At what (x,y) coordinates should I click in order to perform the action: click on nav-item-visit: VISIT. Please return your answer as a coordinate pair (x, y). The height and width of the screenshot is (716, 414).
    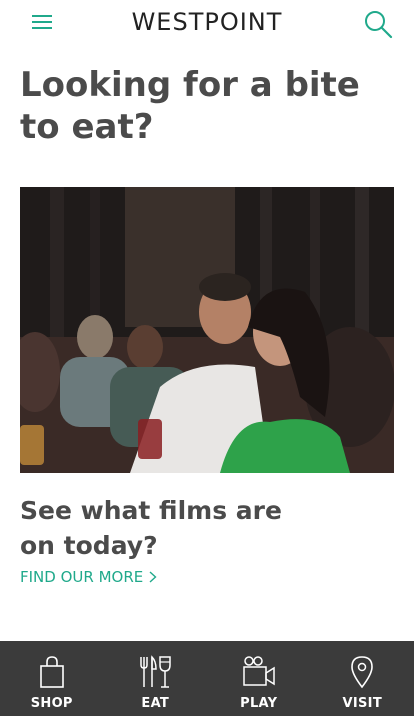
    Looking at the image, I should click on (362, 678).